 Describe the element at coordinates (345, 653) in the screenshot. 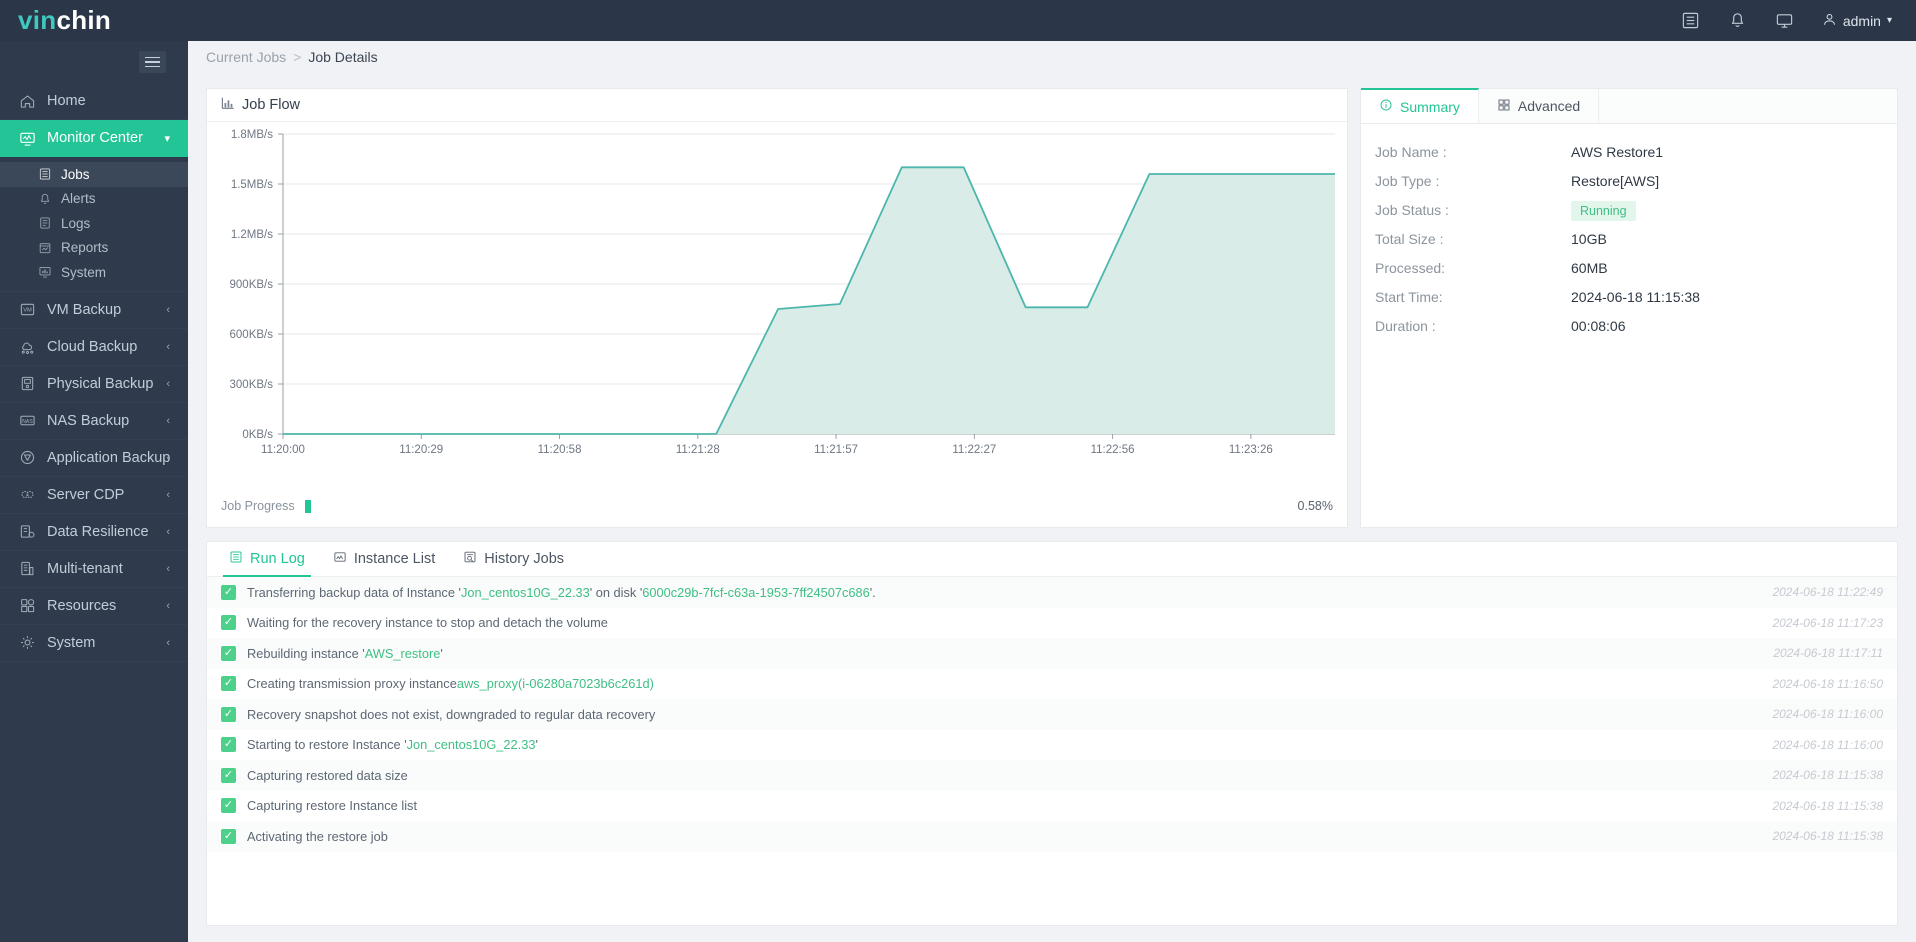

I see `log-message: Rebuilding instance 'AWS_restore'` at that location.